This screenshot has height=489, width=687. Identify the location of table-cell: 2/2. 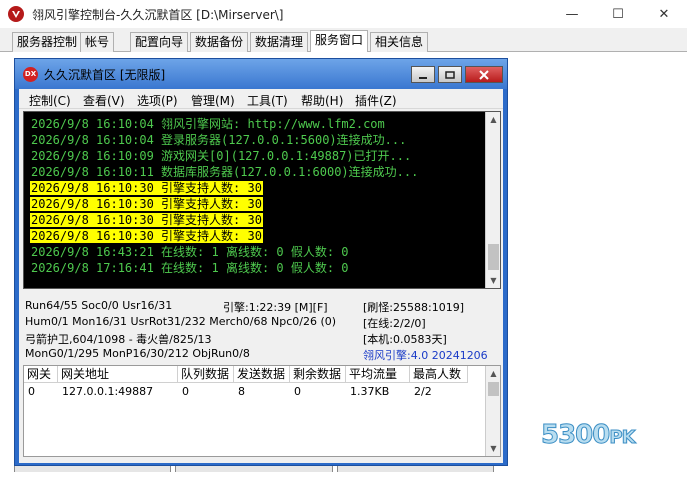
(423, 391).